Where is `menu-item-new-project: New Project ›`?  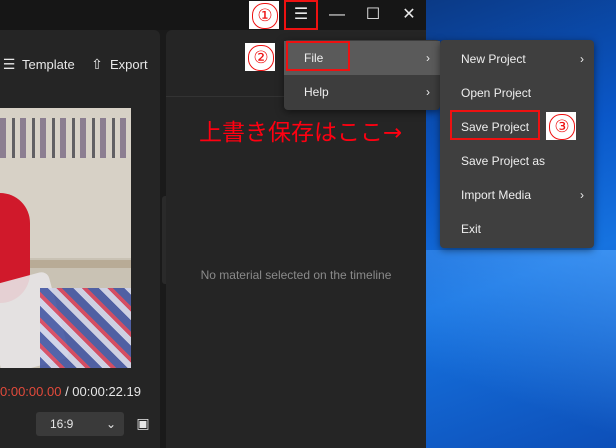 menu-item-new-project: New Project › is located at coordinates (517, 59).